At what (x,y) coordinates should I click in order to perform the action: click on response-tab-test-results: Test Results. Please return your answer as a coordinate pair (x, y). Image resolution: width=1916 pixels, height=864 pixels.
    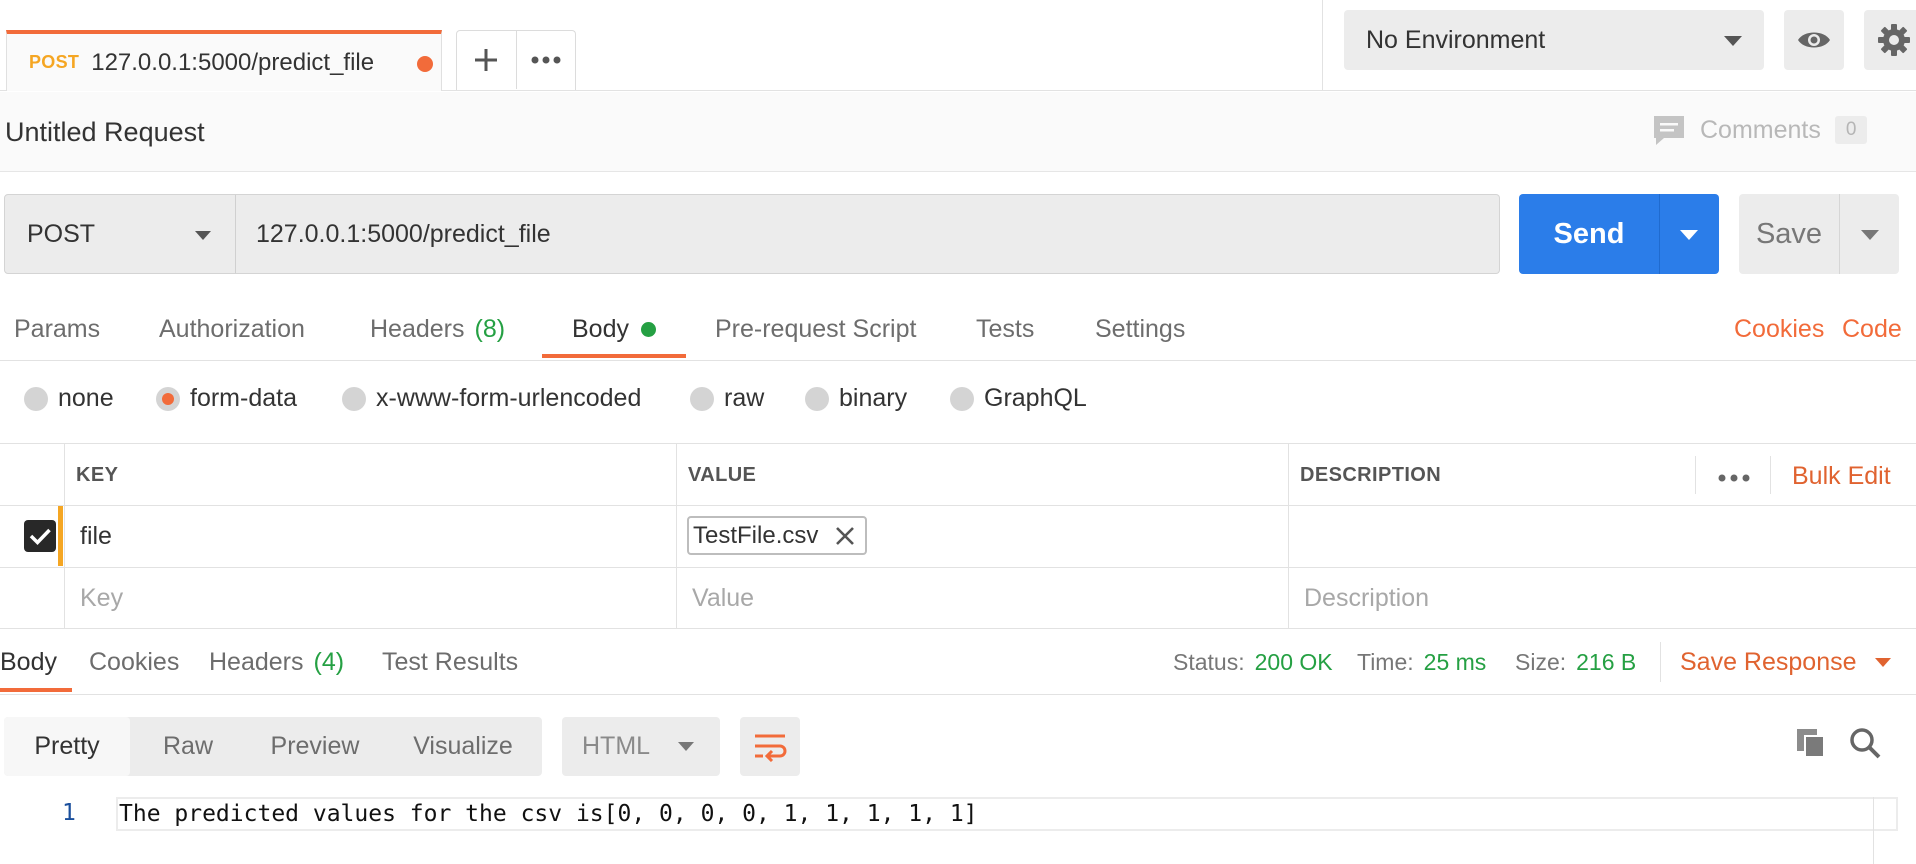
    Looking at the image, I should click on (450, 662).